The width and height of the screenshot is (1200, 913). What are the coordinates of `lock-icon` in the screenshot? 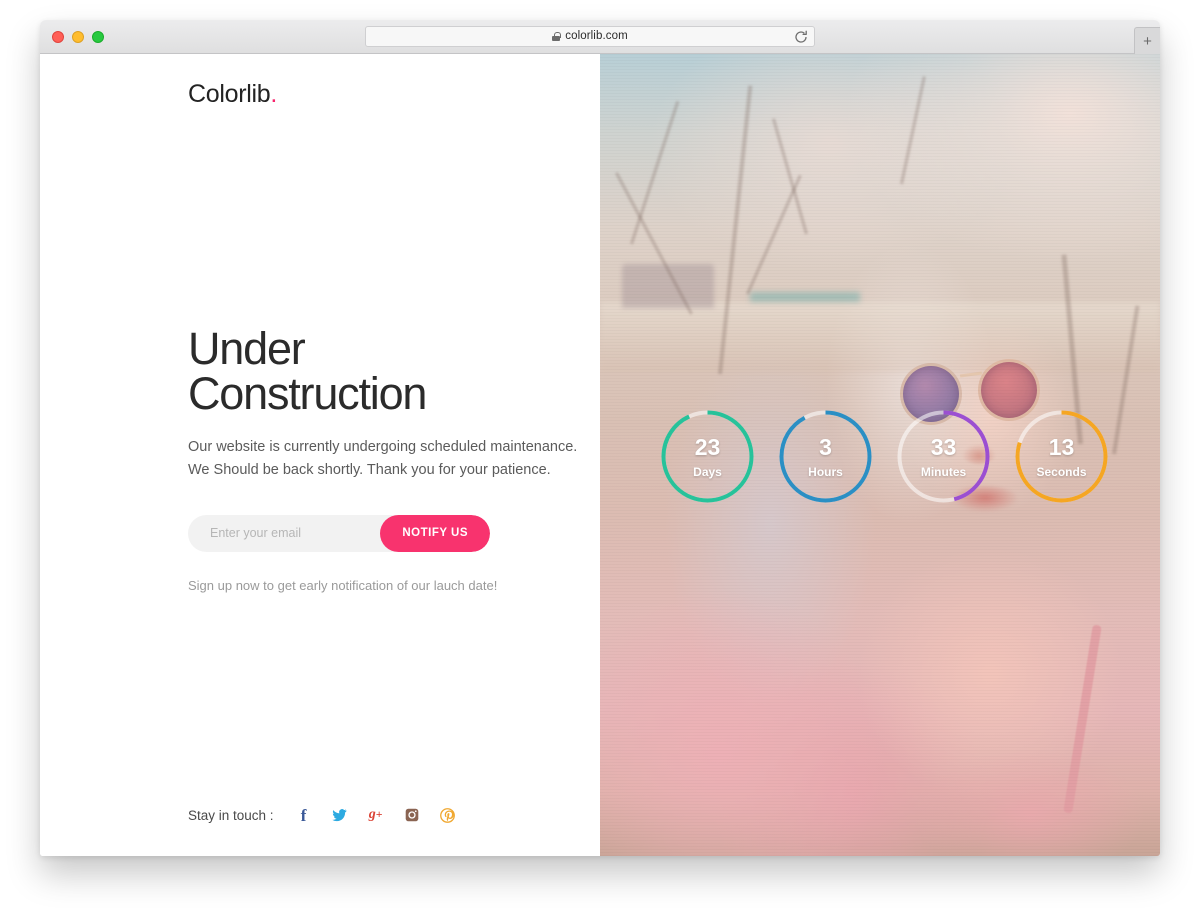 It's located at (556, 36).